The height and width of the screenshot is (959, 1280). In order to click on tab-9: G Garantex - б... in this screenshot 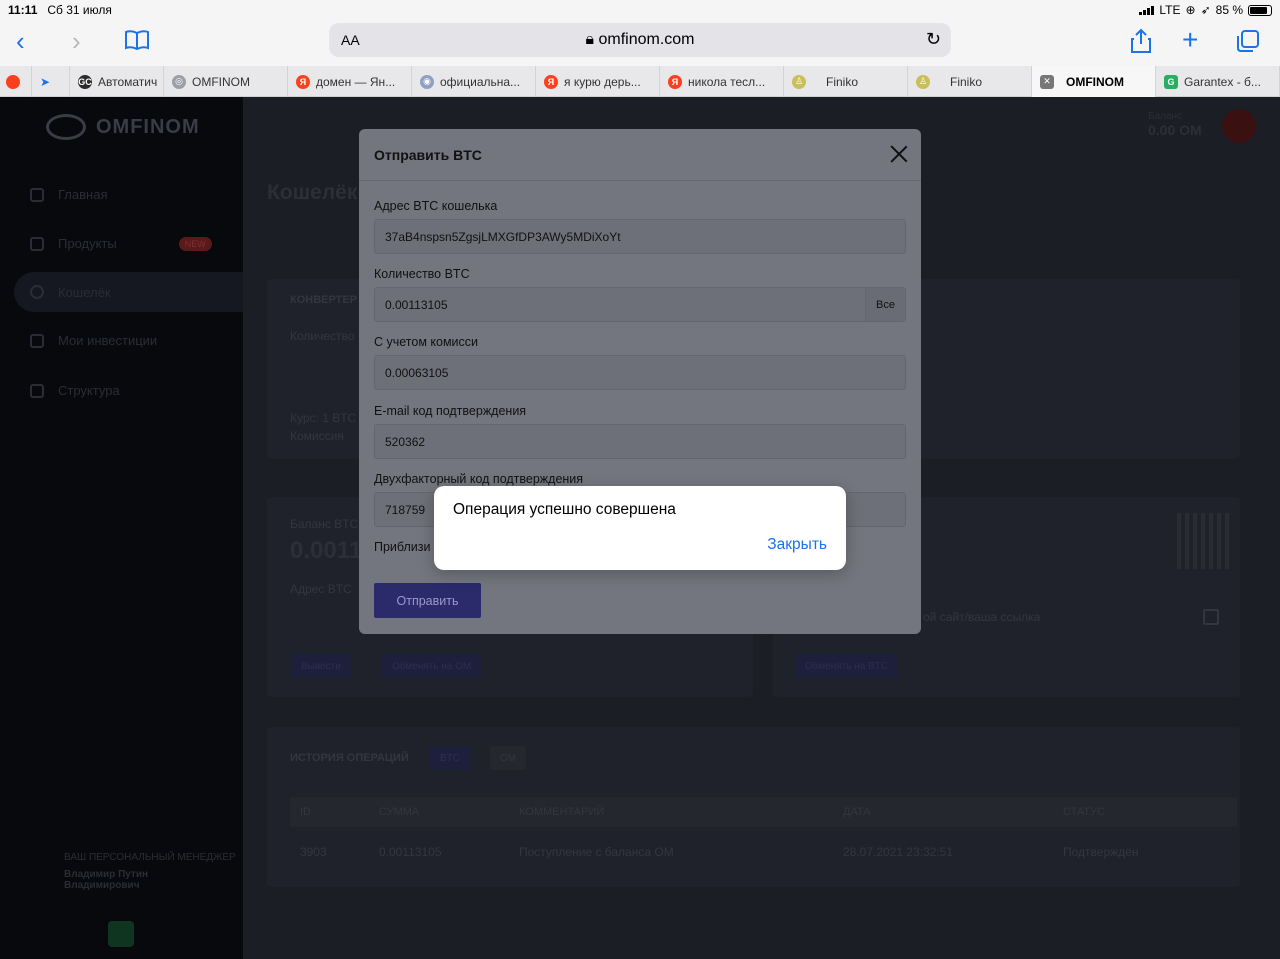, I will do `click(1218, 81)`.